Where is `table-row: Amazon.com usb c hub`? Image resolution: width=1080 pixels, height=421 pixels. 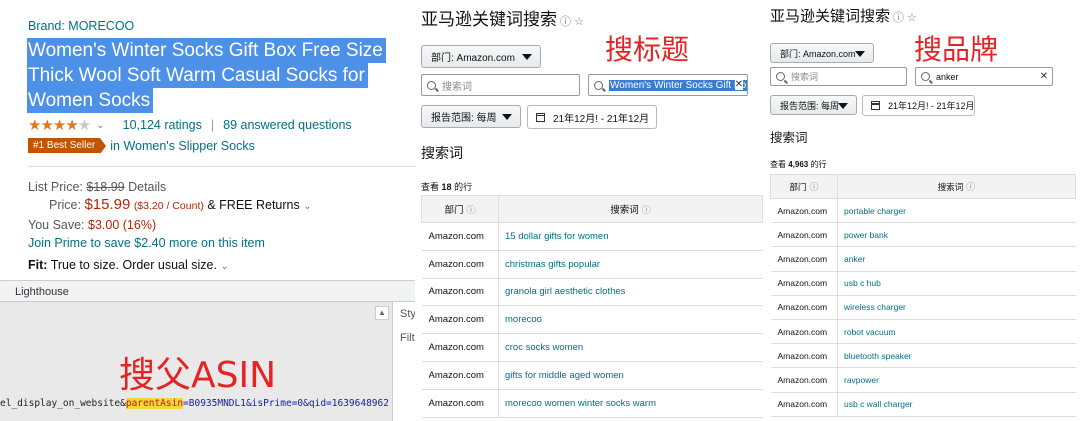 table-row: Amazon.com usb c hub is located at coordinates (923, 283).